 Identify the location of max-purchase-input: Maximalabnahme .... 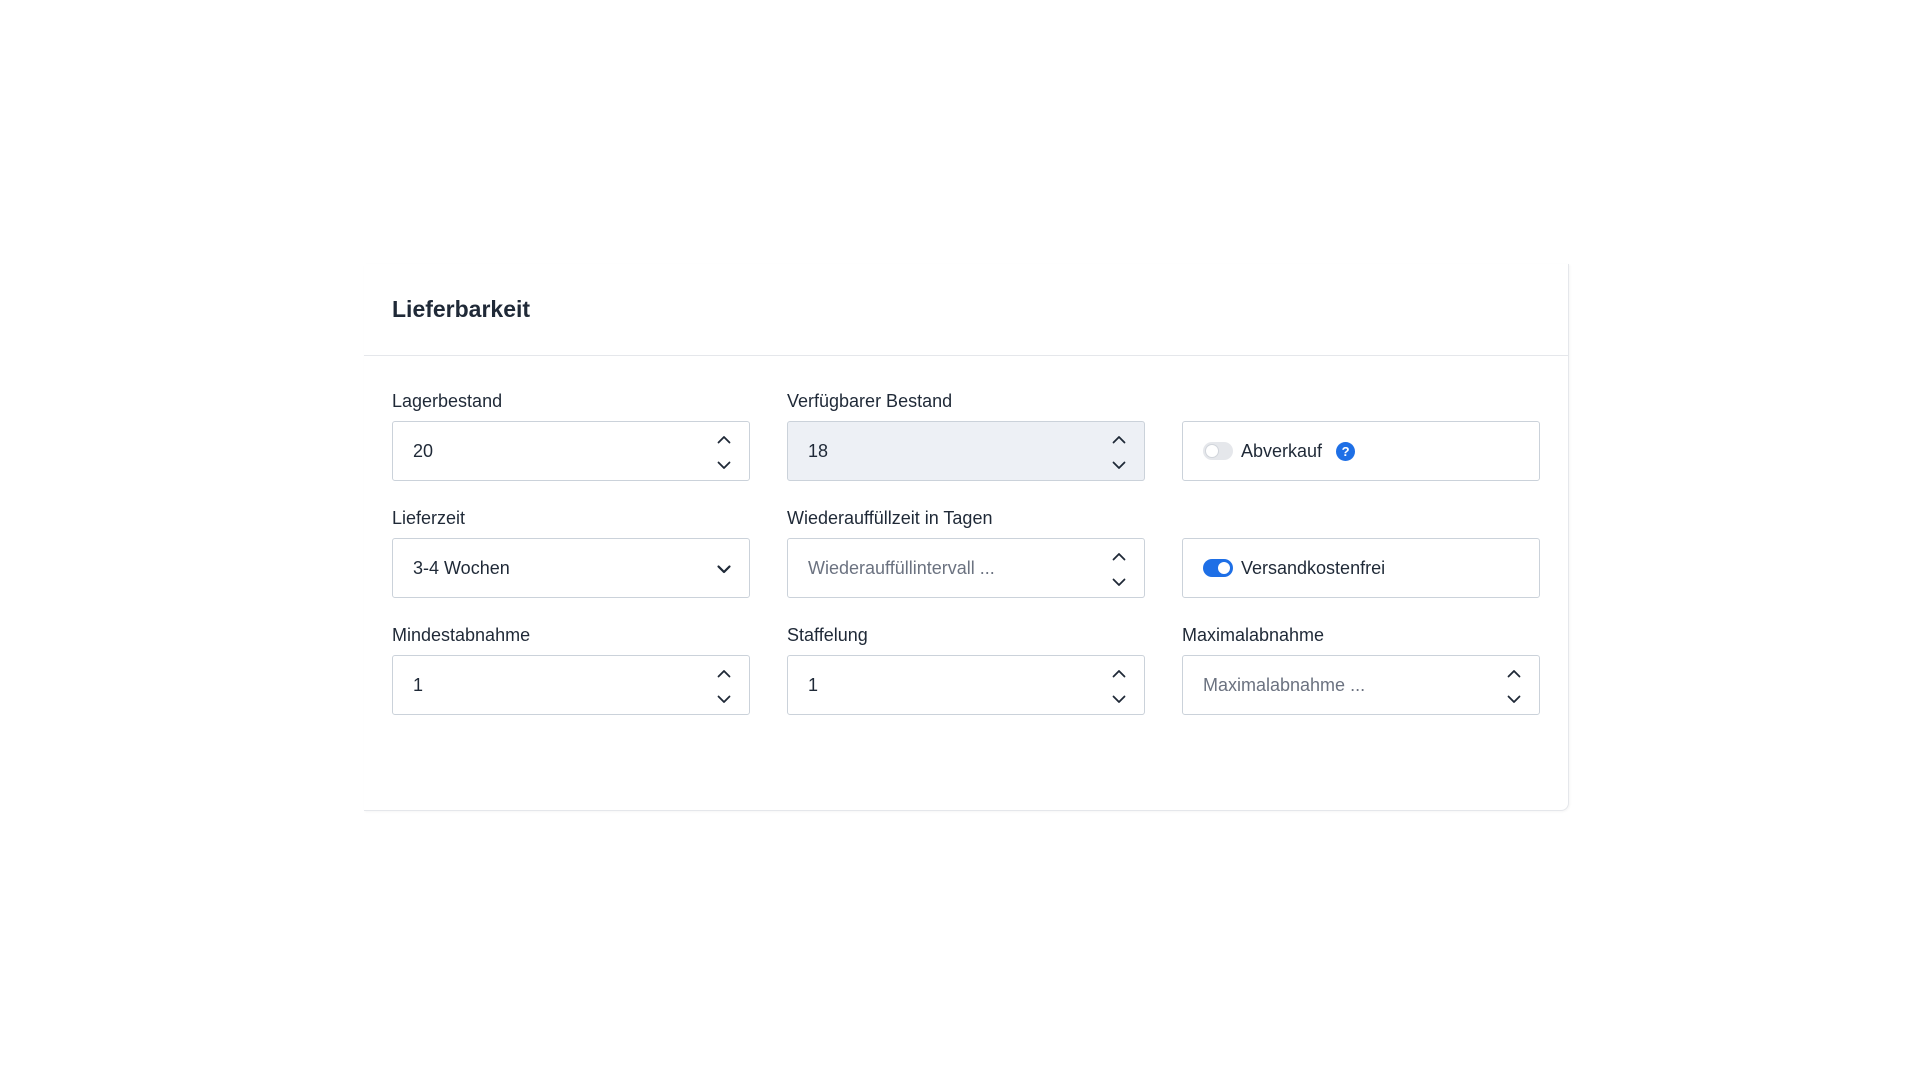
(1361, 685).